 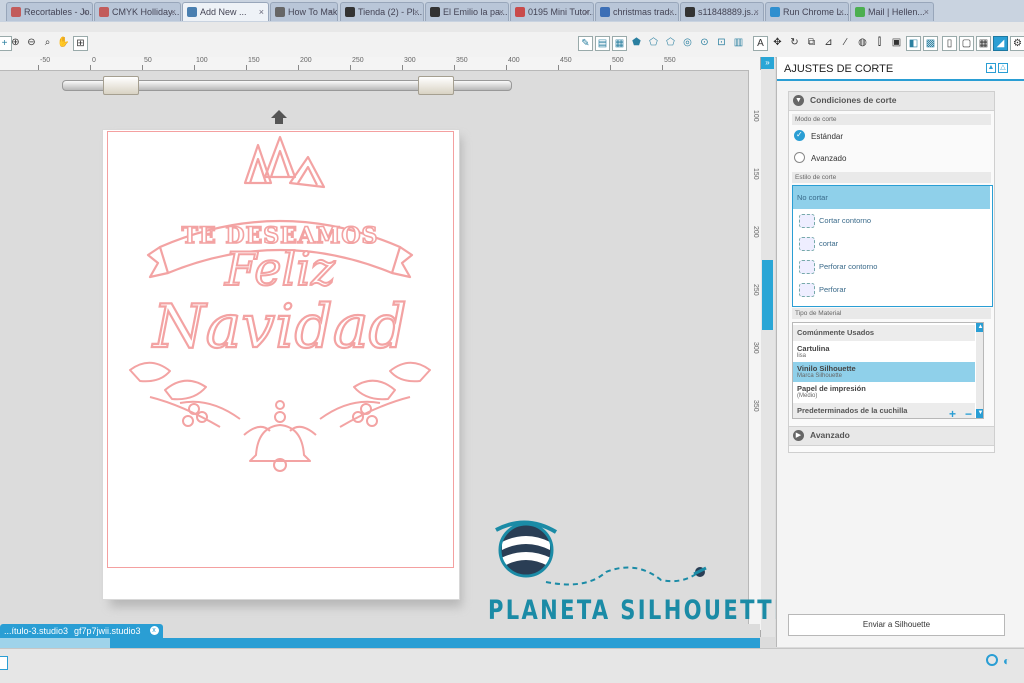 What do you see at coordinates (767, 295) in the screenshot?
I see `scroll-thumb` at bounding box center [767, 295].